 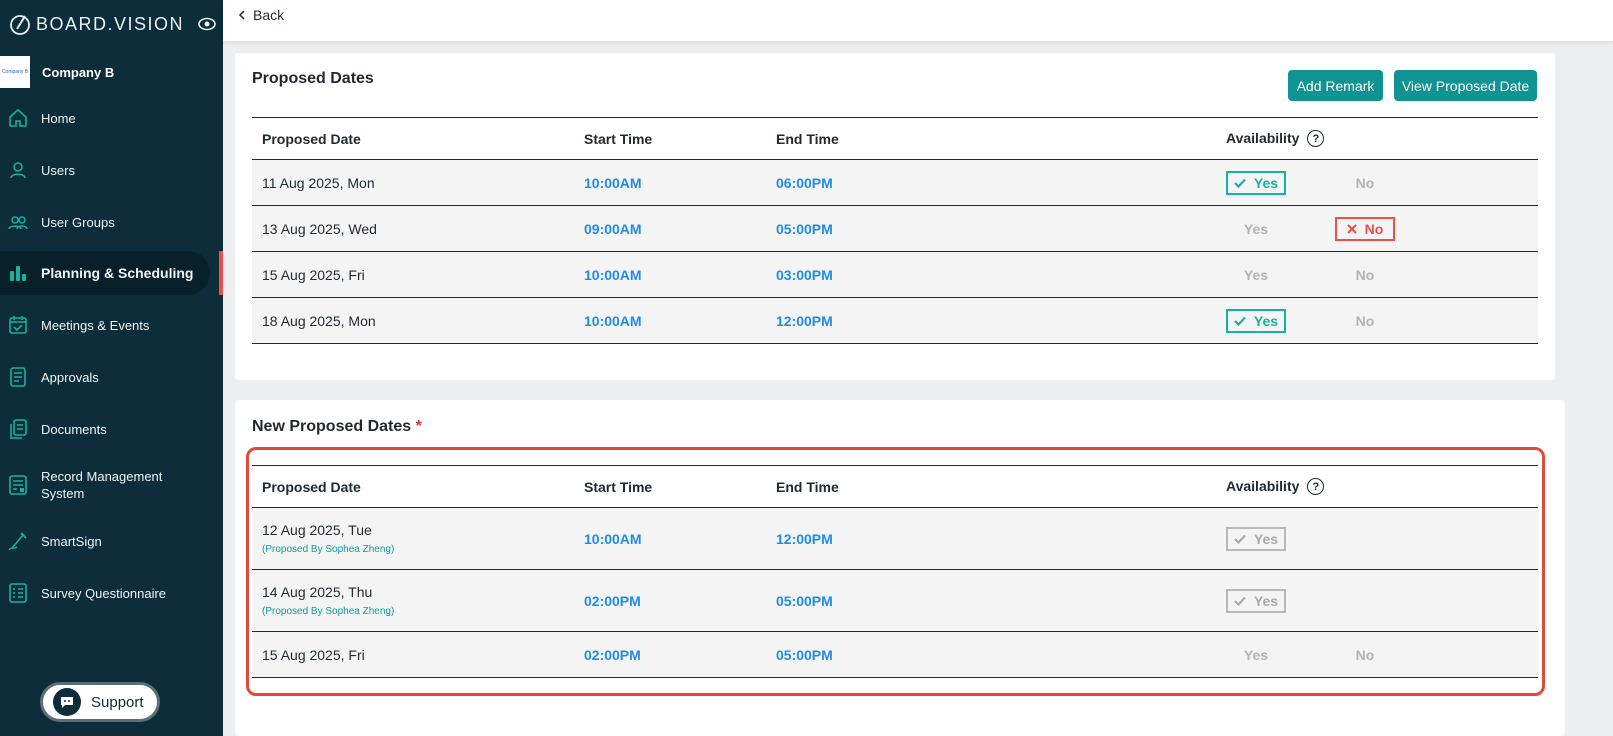 I want to click on sidebar-item-label: Planning & Scheduling, so click(x=117, y=272).